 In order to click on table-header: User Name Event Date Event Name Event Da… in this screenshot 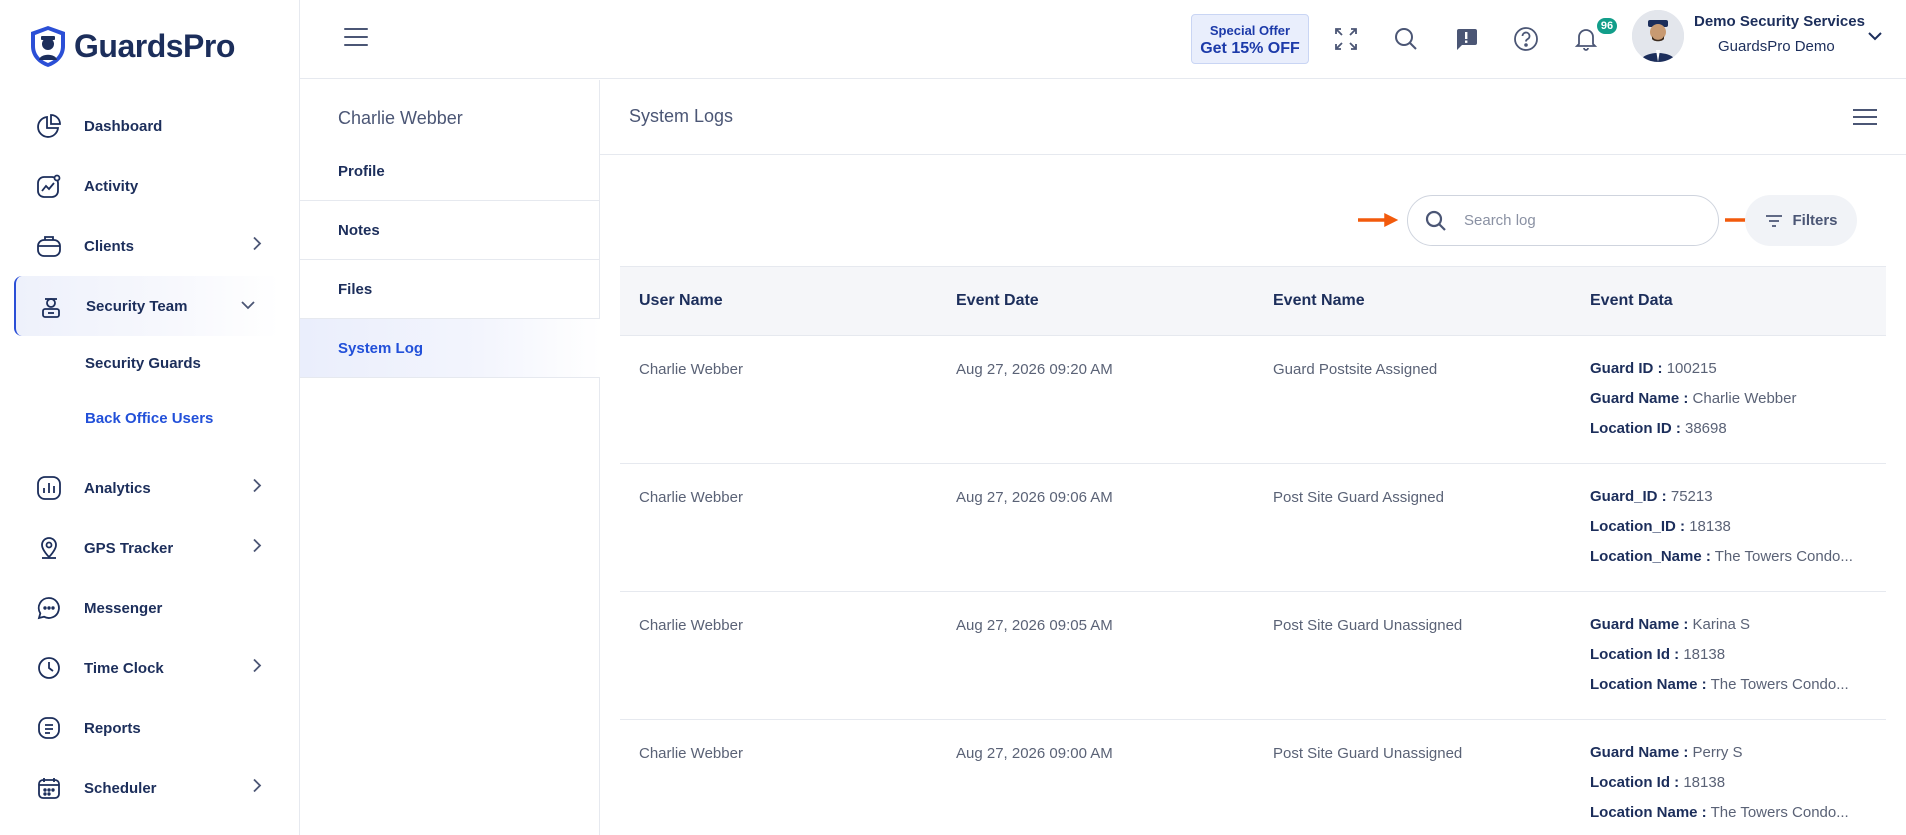, I will do `click(1253, 301)`.